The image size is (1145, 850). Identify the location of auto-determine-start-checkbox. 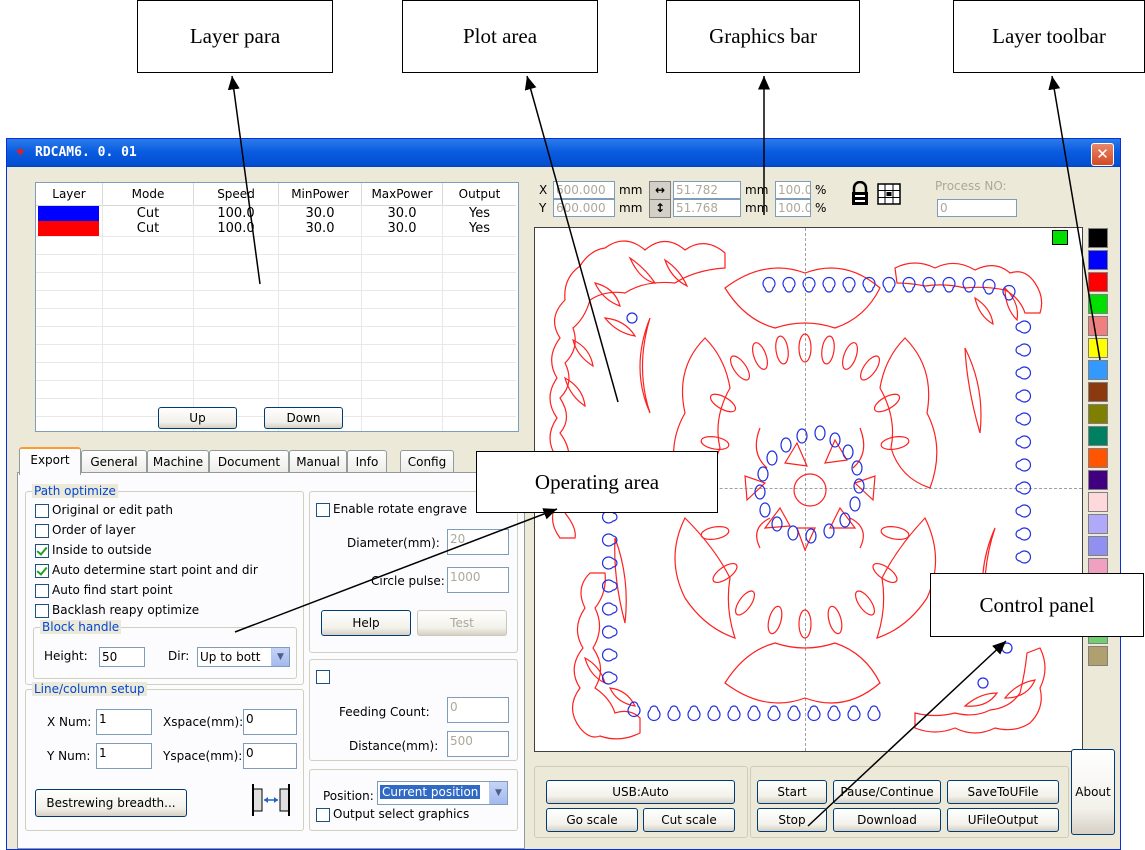
(42, 571).